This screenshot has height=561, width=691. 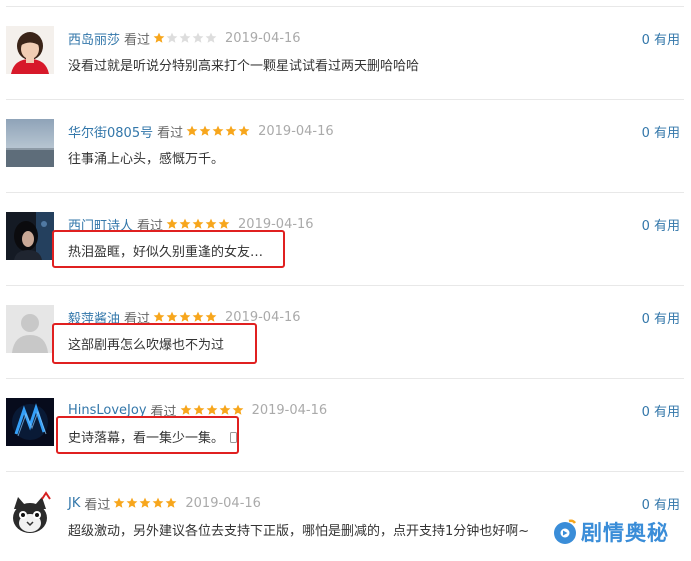 I want to click on username: JK, so click(x=74, y=503).